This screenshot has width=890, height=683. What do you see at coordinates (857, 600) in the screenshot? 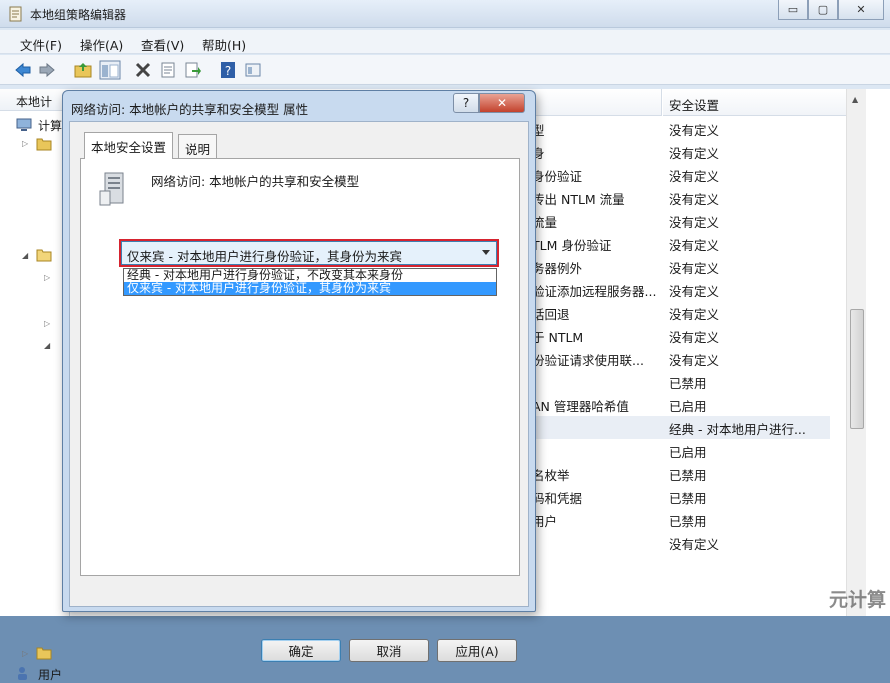
I see `watermark-logo: 元计算` at bounding box center [857, 600].